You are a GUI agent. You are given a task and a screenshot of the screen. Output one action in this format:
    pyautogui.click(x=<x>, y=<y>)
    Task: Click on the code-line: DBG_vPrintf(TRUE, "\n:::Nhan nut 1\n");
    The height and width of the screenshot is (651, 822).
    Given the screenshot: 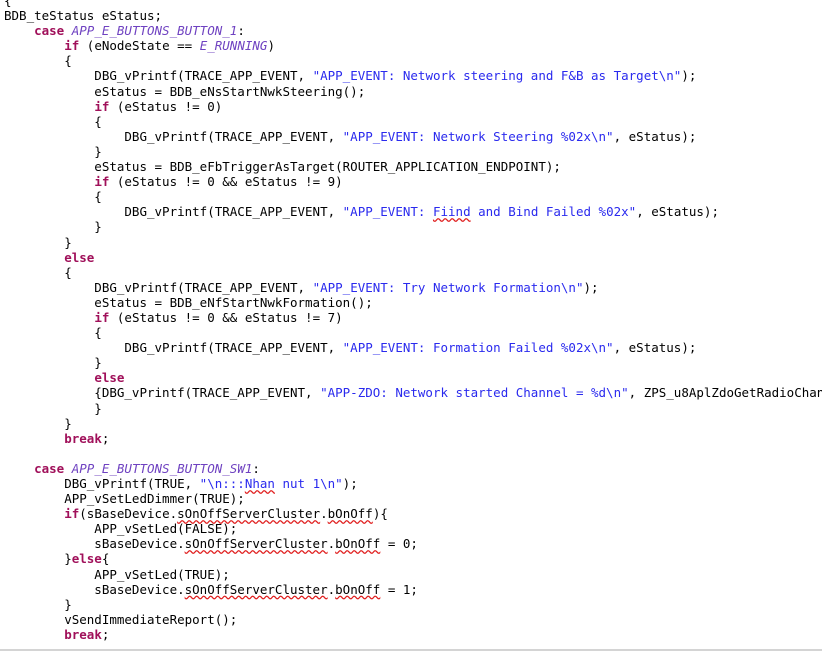 What is the action you would take?
    pyautogui.click(x=413, y=483)
    